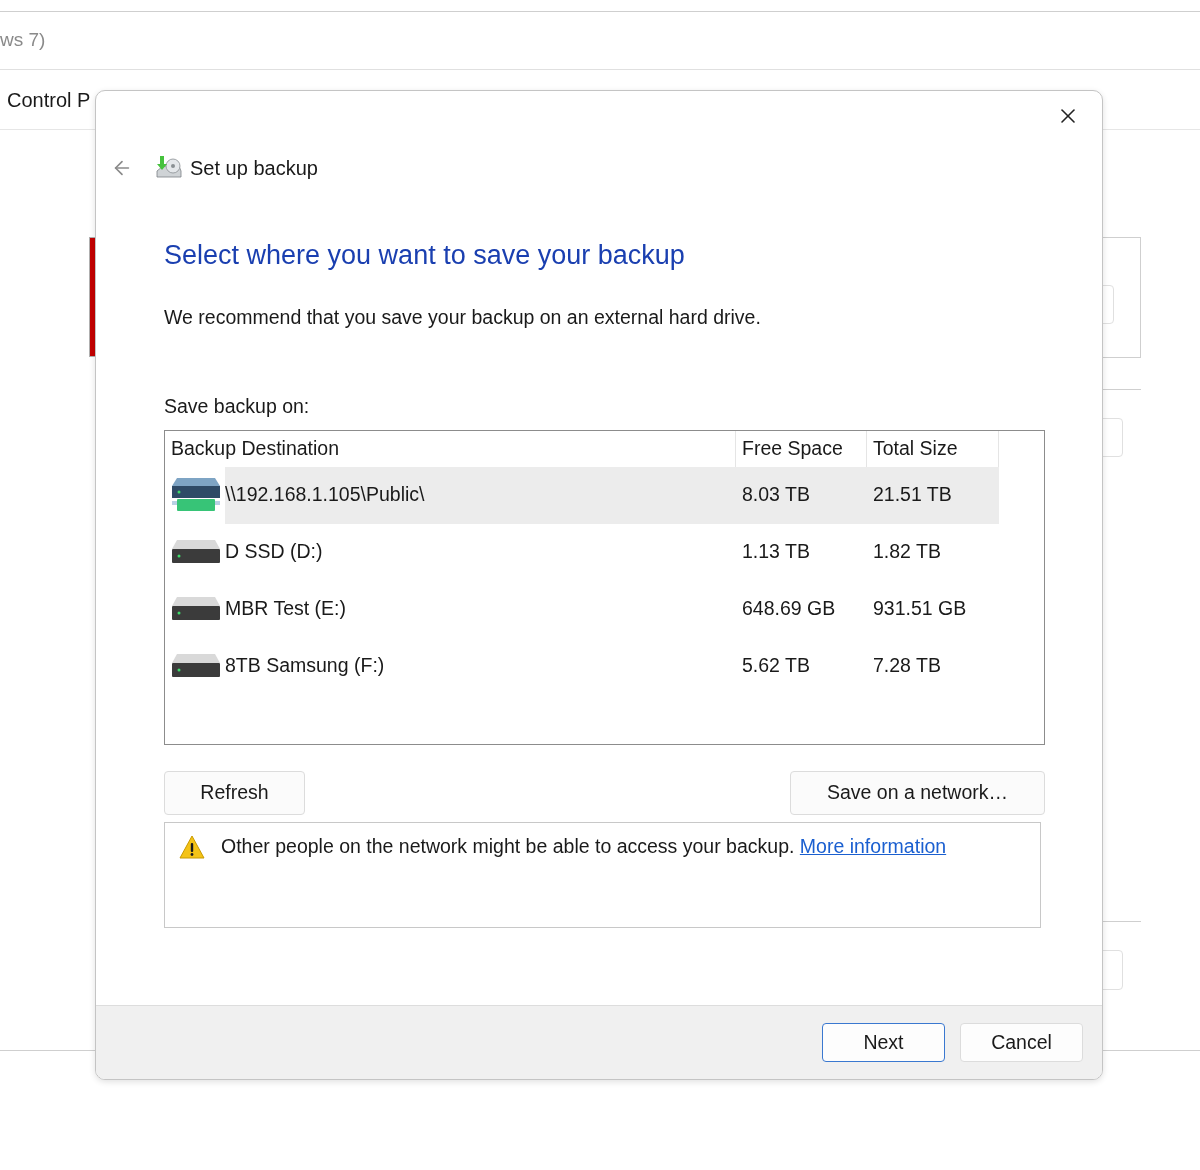  What do you see at coordinates (907, 552) in the screenshot?
I see `total-size: 1.82 TB` at bounding box center [907, 552].